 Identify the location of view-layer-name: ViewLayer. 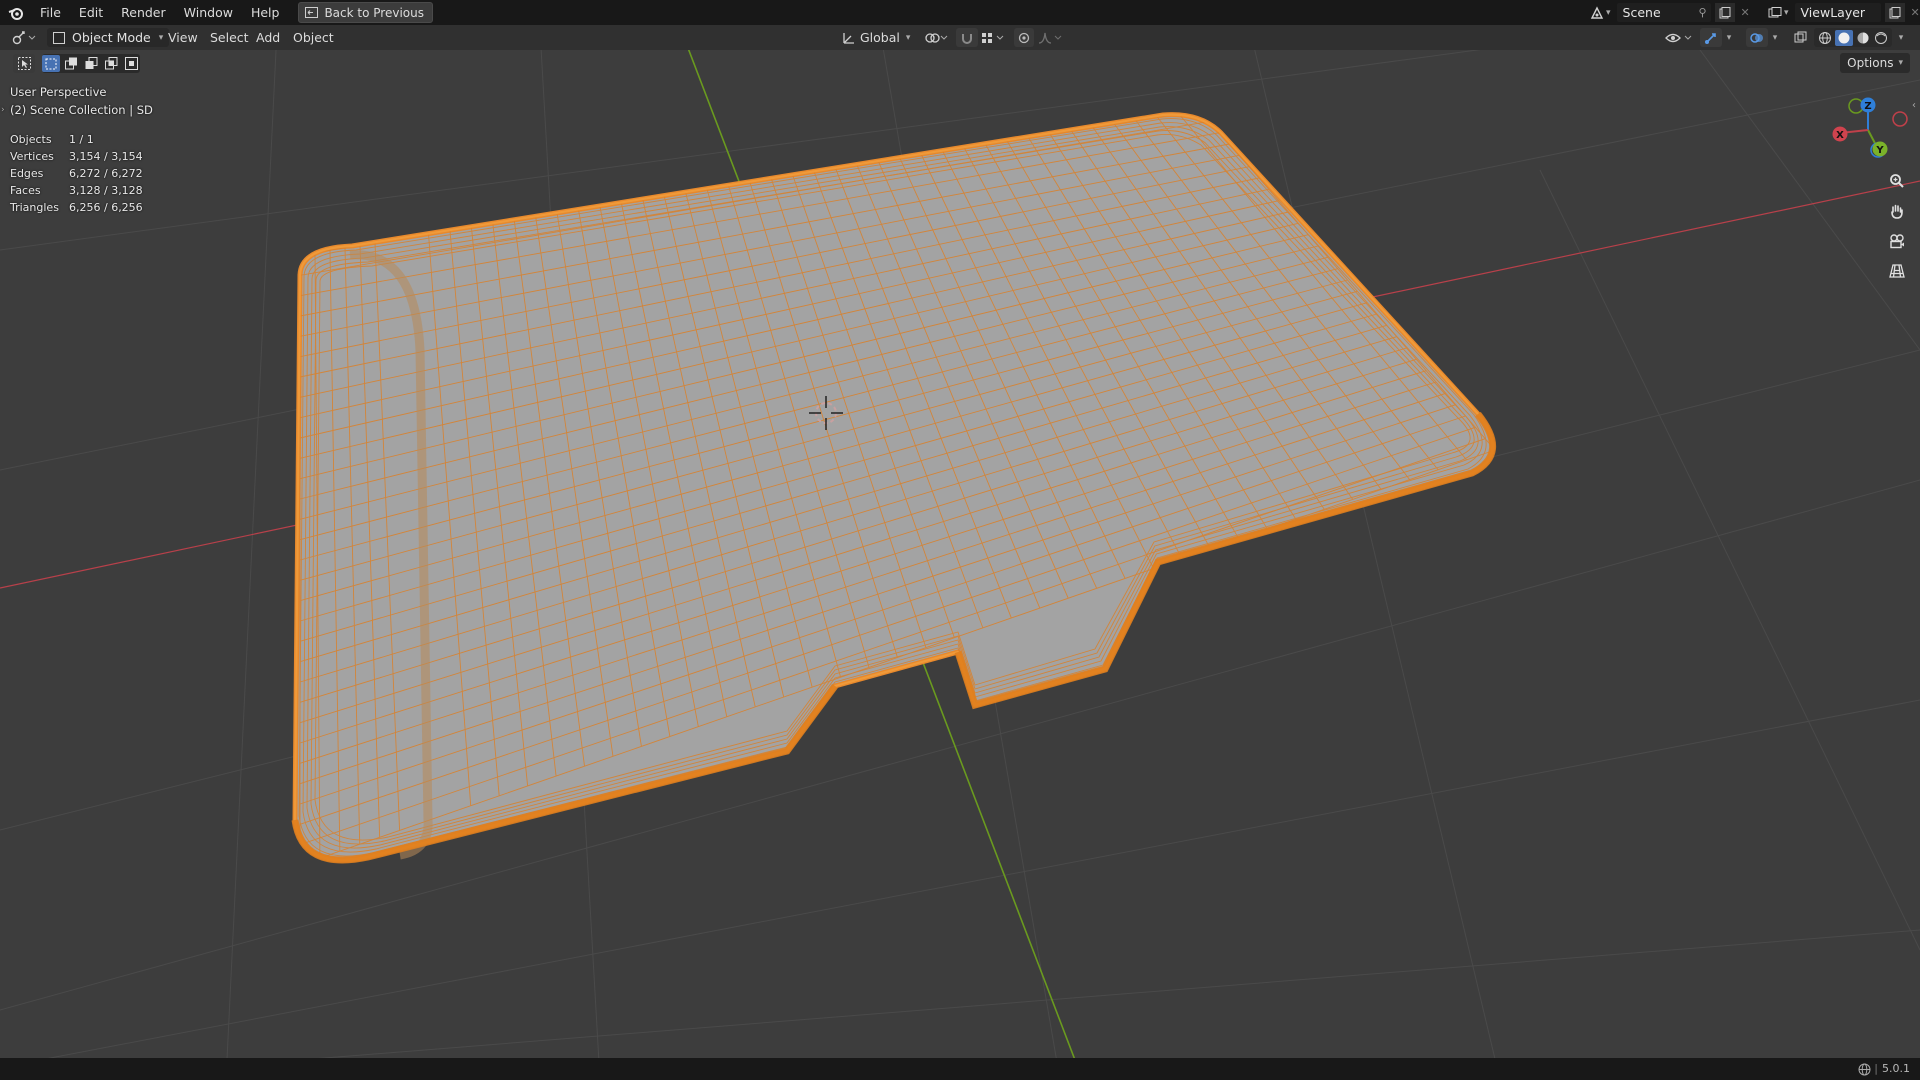
(1833, 12).